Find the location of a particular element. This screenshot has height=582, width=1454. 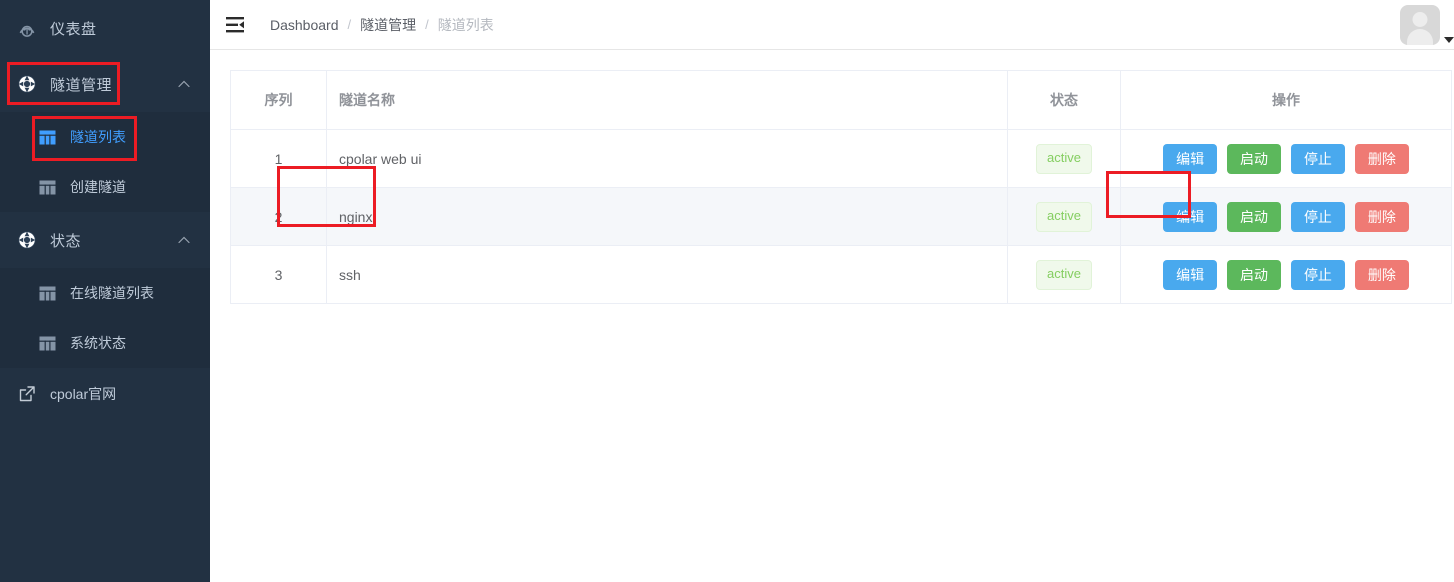

sidebar-item-tunnel-management: 隧道管理 is located at coordinates (105, 84).